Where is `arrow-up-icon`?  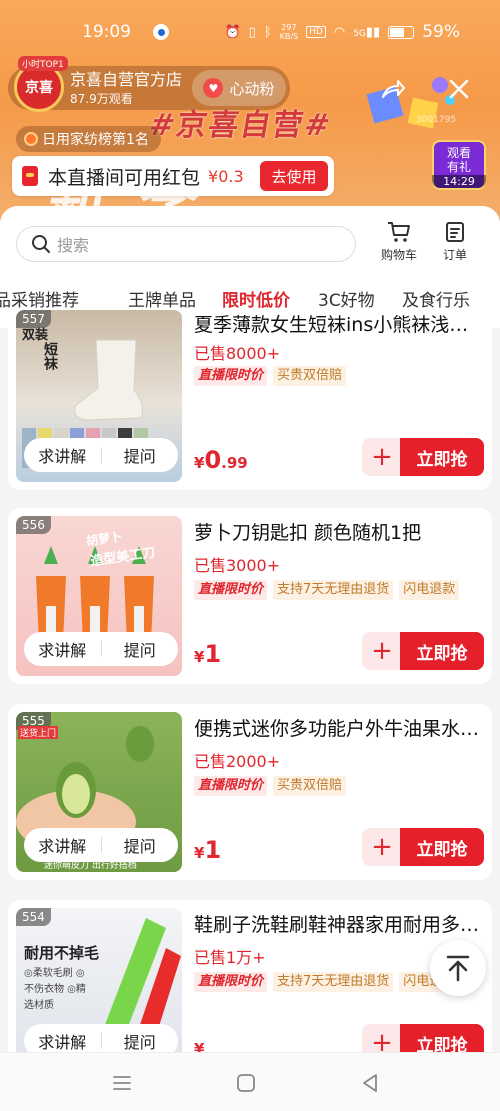
arrow-up-icon is located at coordinates (458, 968).